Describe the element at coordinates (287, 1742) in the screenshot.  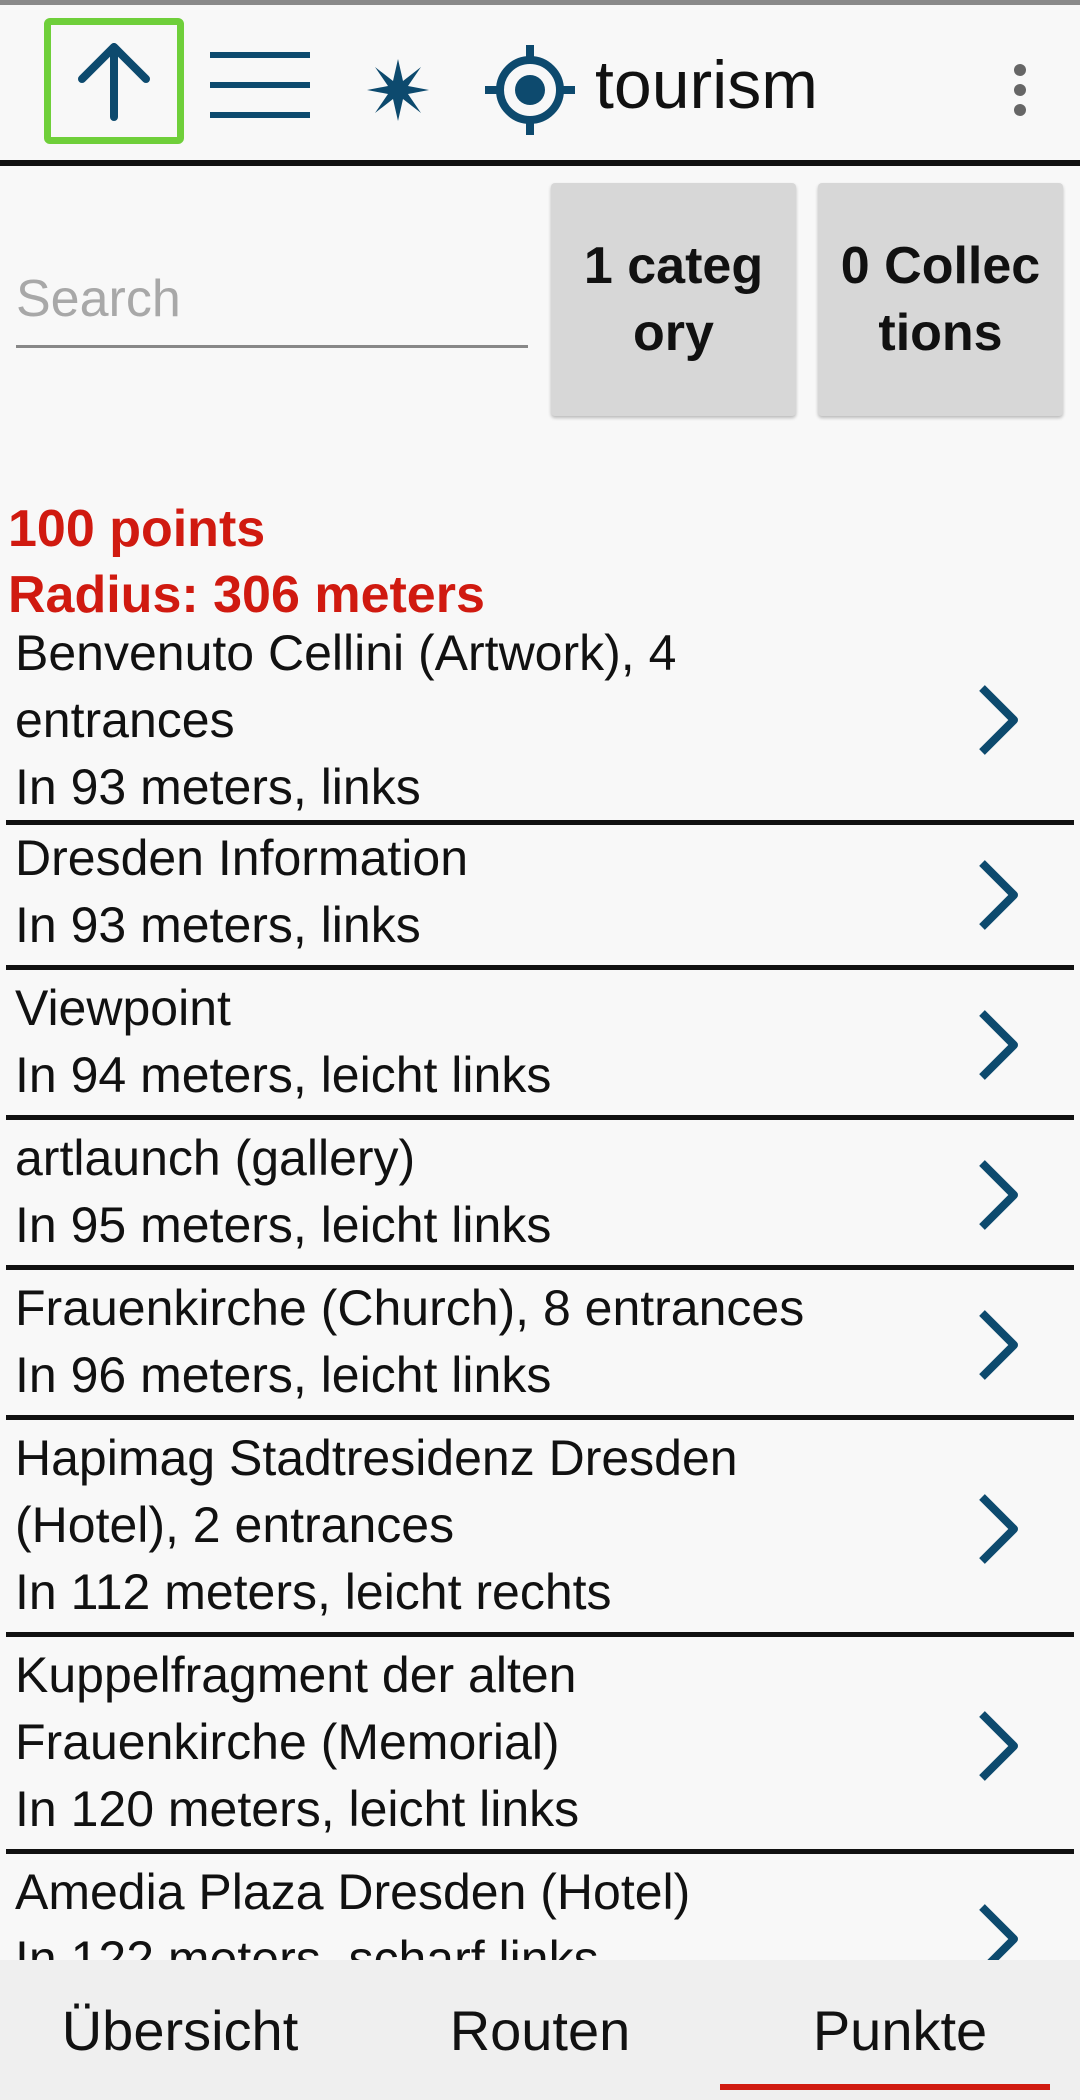
I see `item-title-line: Frauenkirche (Memorial)` at that location.